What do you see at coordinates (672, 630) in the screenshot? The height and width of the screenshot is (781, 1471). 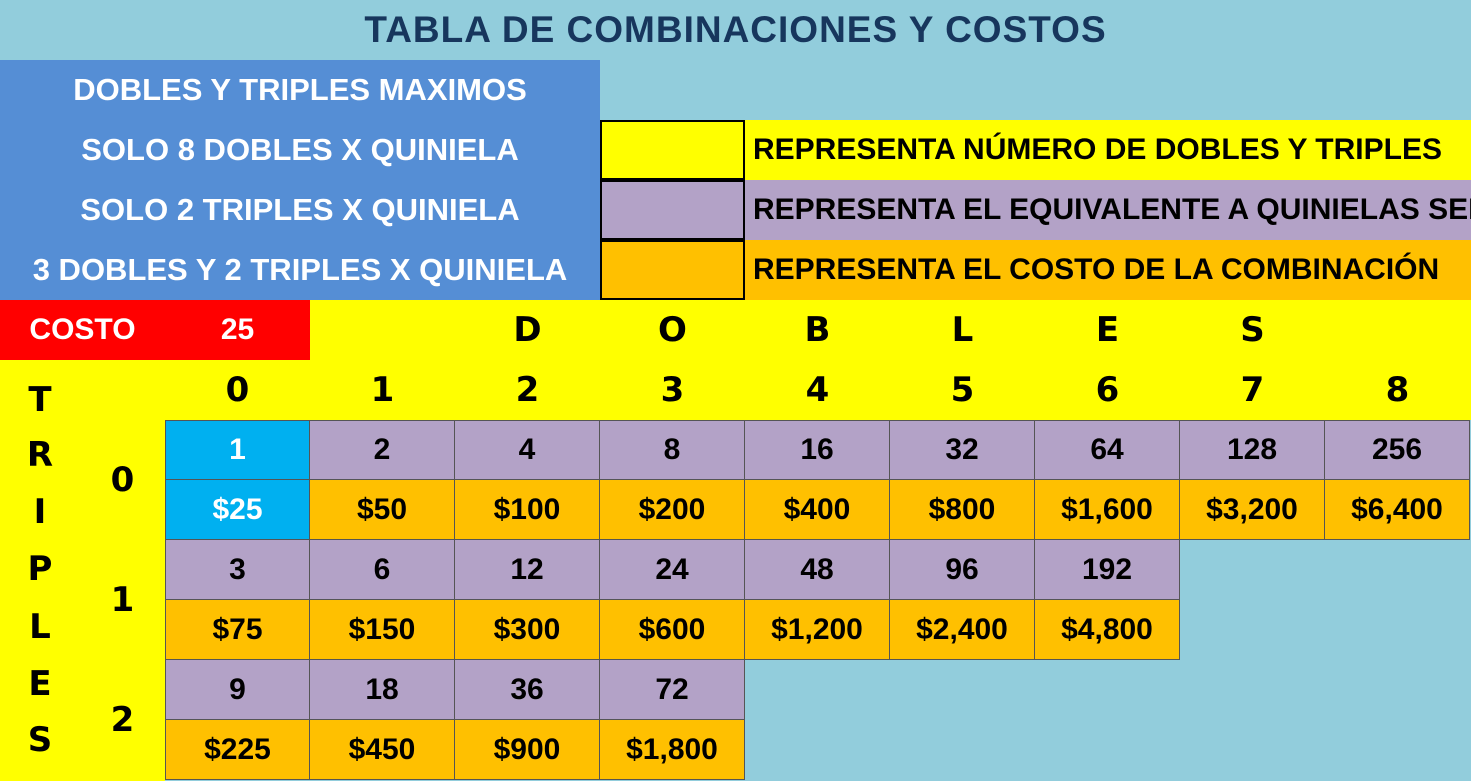 I see `cost-cell: $600` at bounding box center [672, 630].